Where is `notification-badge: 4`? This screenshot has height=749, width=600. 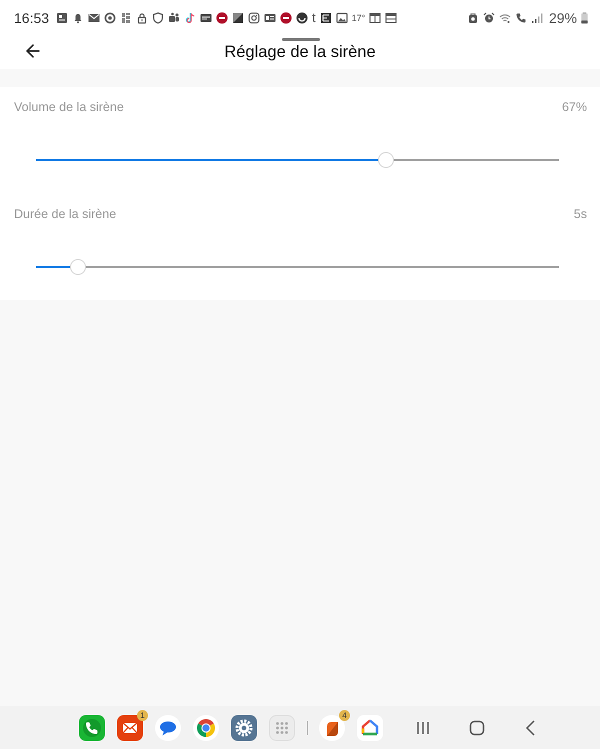 notification-badge: 4 is located at coordinates (344, 715).